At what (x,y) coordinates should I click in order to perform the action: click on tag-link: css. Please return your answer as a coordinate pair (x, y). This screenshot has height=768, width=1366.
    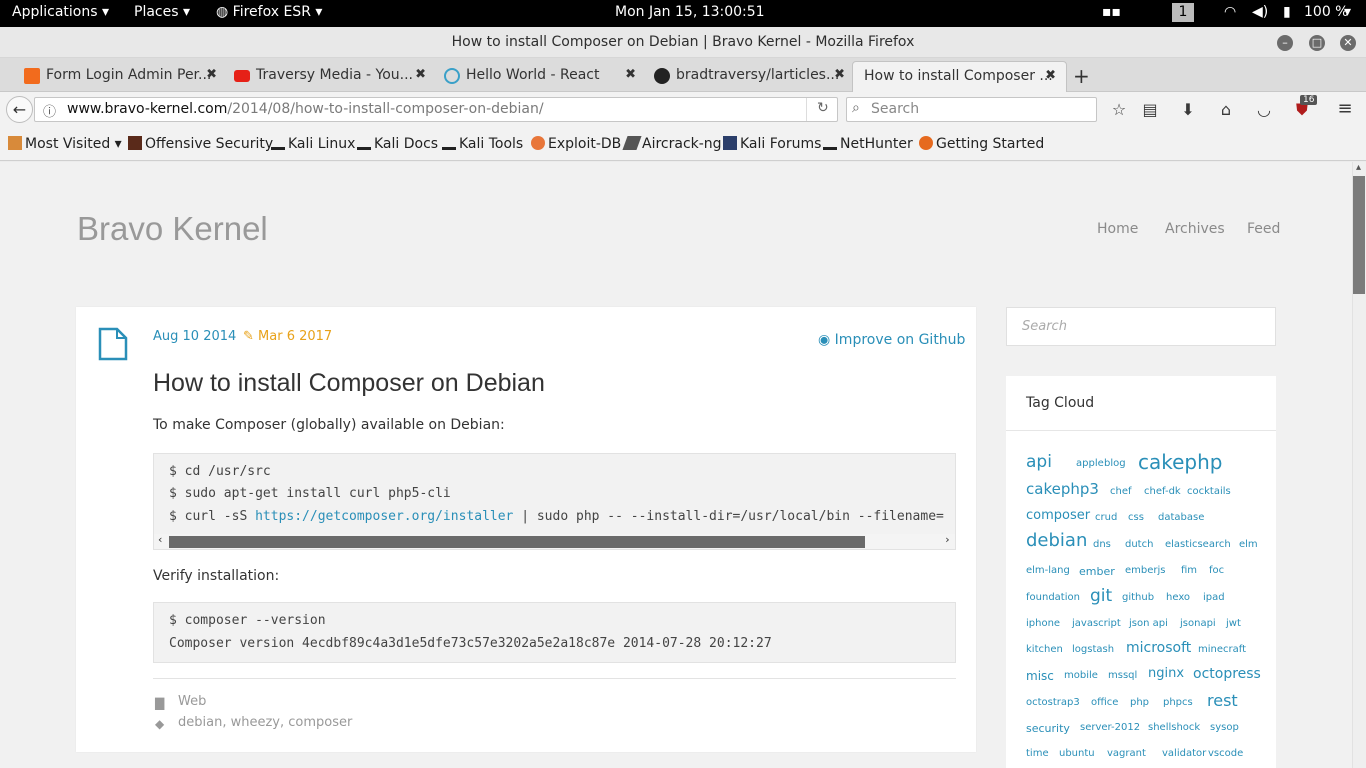
    Looking at the image, I should click on (1136, 517).